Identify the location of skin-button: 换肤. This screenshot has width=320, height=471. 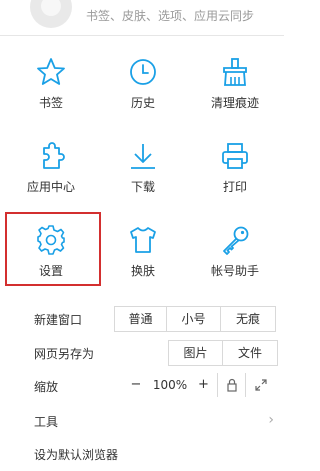
(143, 254).